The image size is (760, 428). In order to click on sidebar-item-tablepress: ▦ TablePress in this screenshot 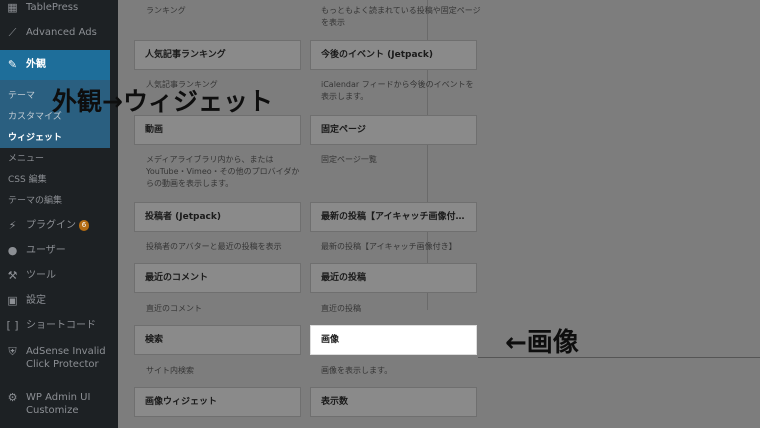, I will do `click(59, 8)`.